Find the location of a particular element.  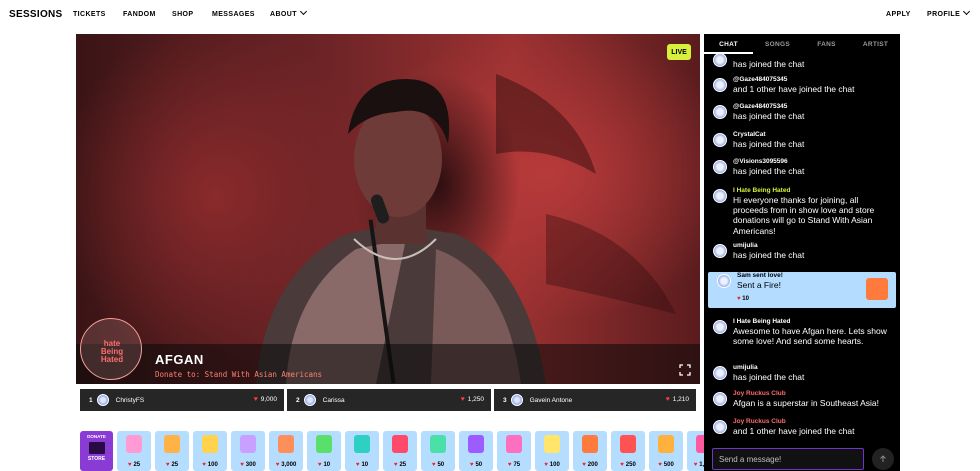

nav-about: ABOUT is located at coordinates (288, 12).